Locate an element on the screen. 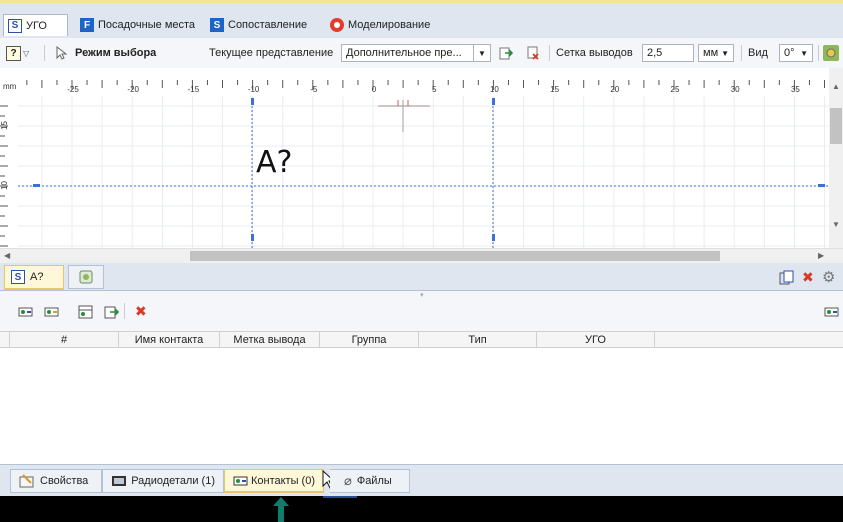  tab-files: ⌀ Файлы is located at coordinates (370, 481).